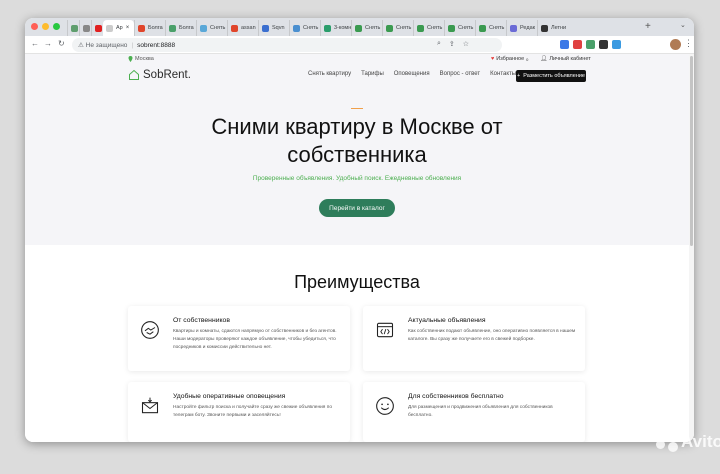 The width and height of the screenshot is (720, 474). I want to click on browser-menu-icon: ⋮, so click(688, 43).